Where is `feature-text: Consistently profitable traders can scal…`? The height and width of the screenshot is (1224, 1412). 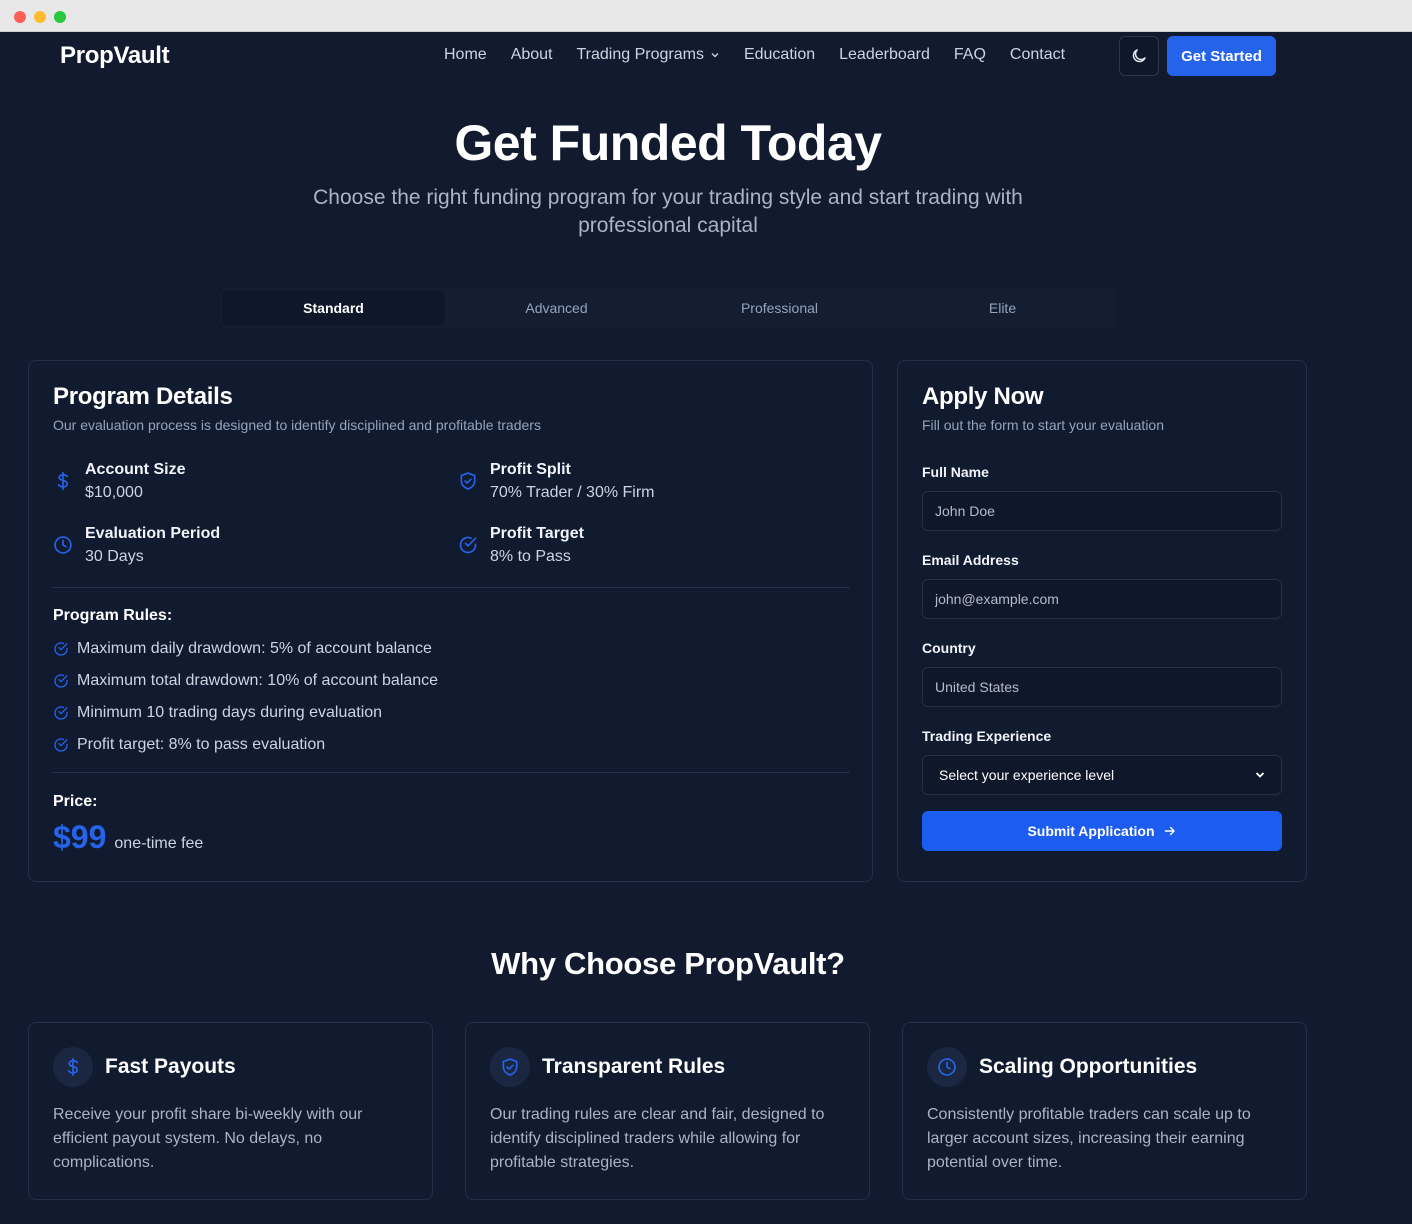 feature-text: Consistently profitable traders can scal… is located at coordinates (1089, 1138).